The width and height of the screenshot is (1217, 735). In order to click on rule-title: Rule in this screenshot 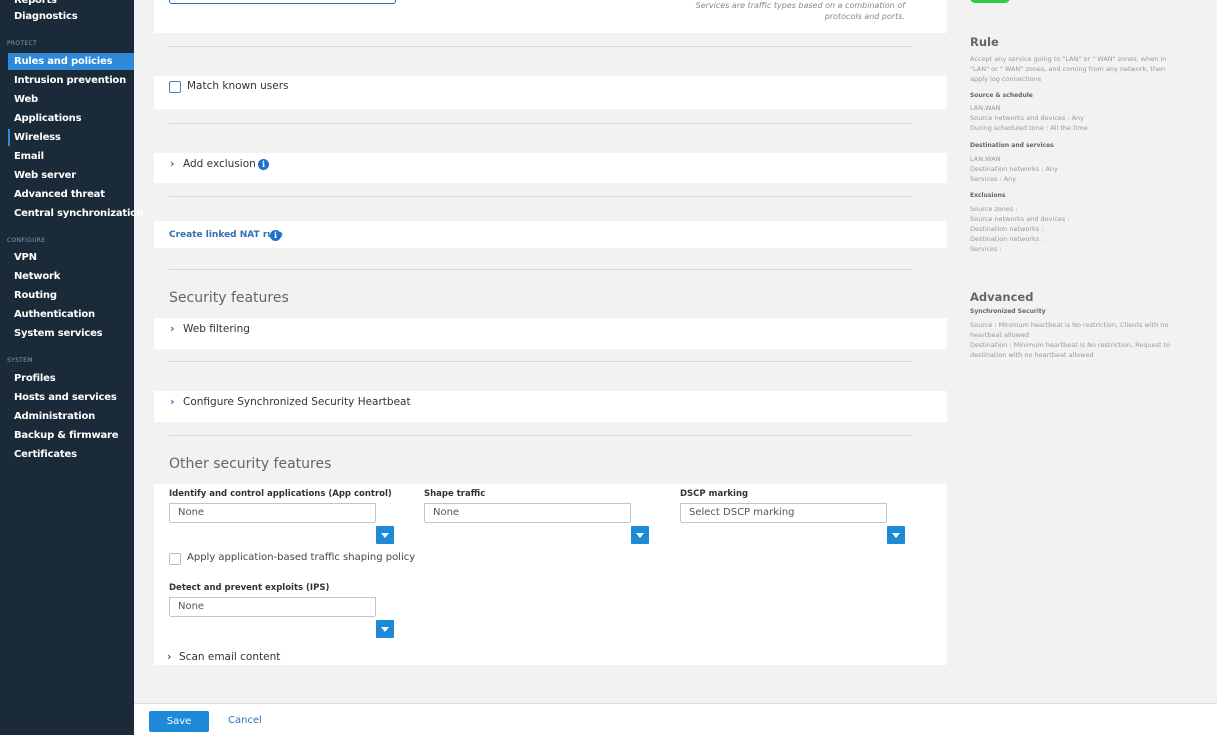, I will do `click(984, 42)`.